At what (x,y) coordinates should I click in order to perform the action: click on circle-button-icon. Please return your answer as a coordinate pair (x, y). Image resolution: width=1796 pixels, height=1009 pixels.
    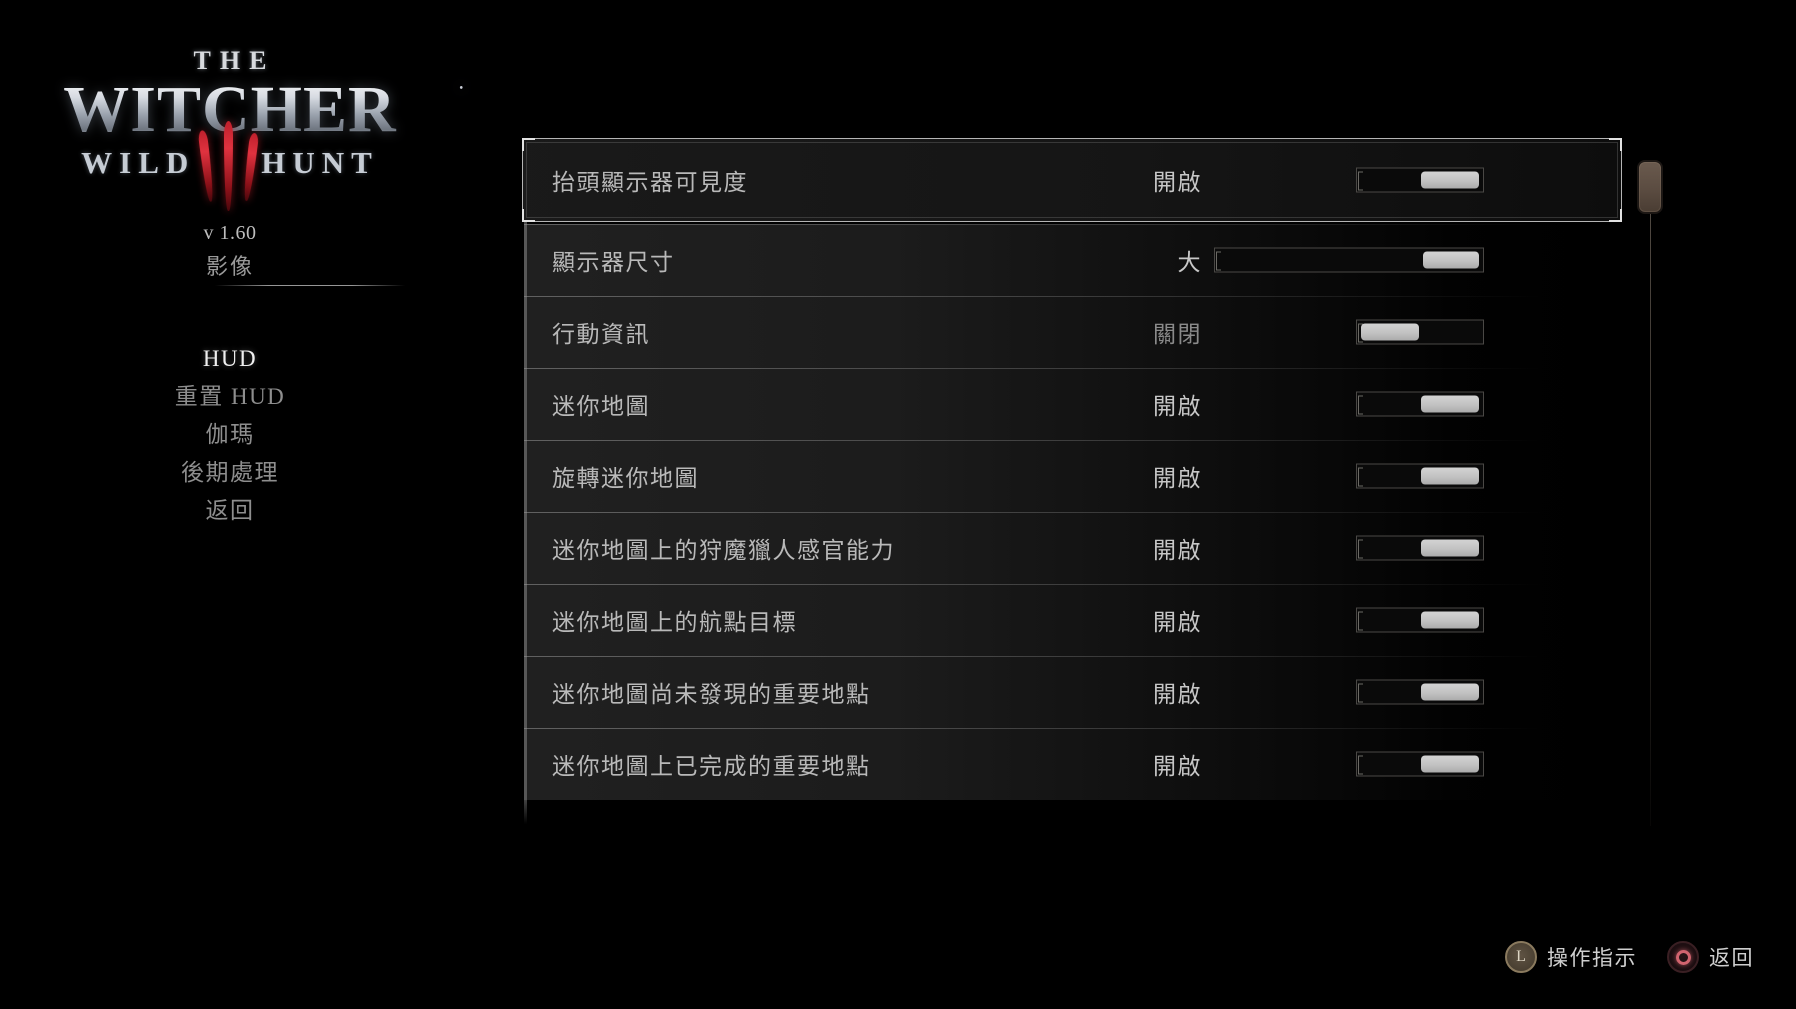
    Looking at the image, I should click on (1683, 957).